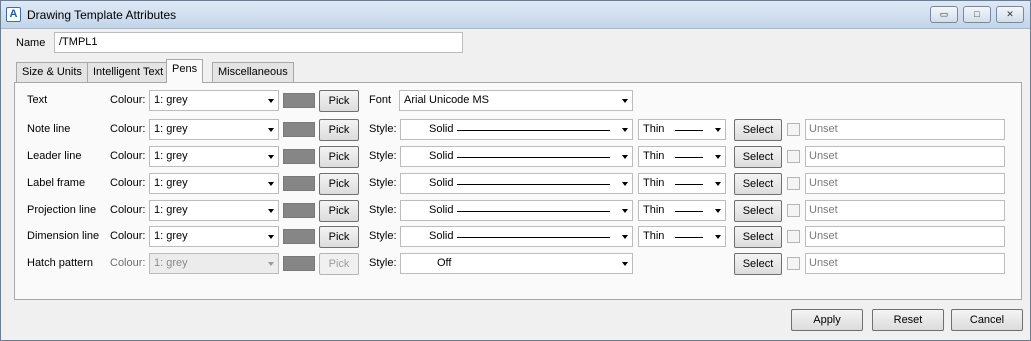 The width and height of the screenshot is (1031, 341). I want to click on title-bar: A Drawing Template Attributes ▭ □ ✕, so click(515, 15).